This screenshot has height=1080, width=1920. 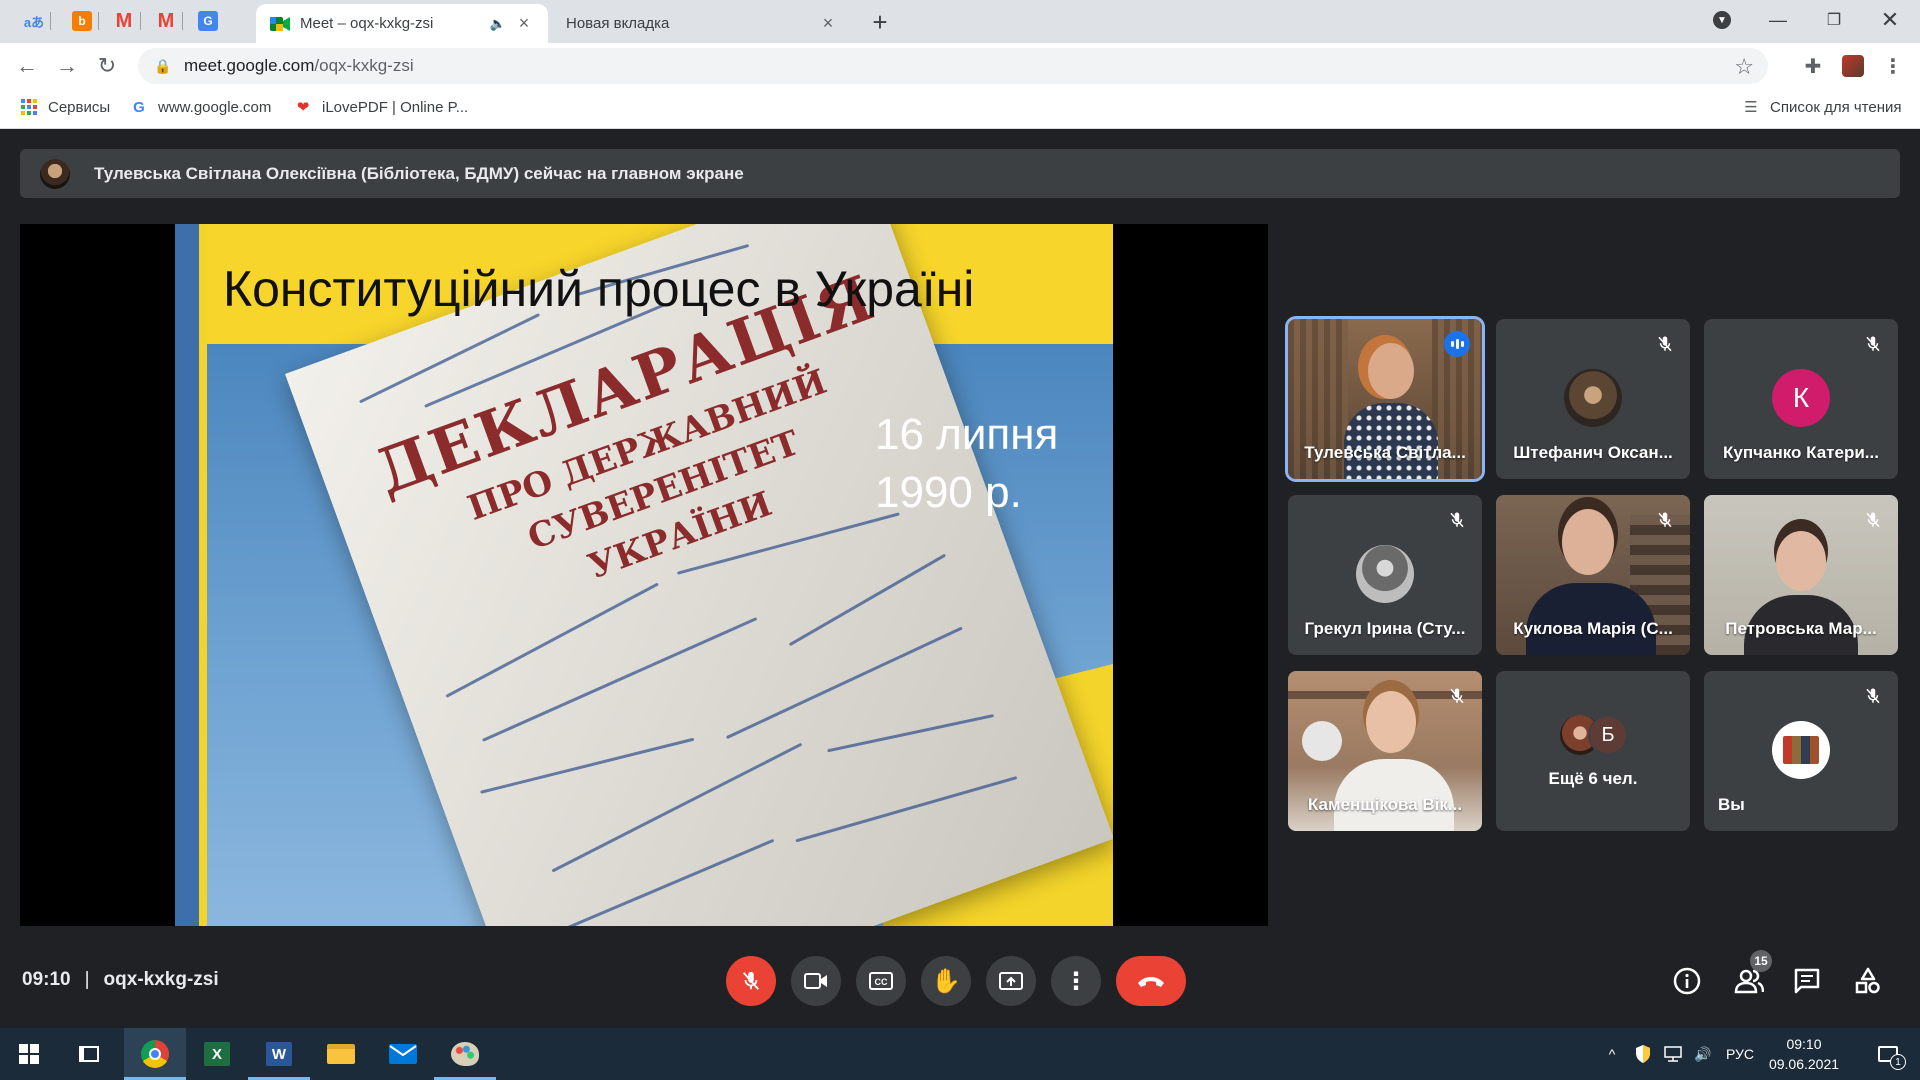 What do you see at coordinates (1807, 981) in the screenshot?
I see `chat-button` at bounding box center [1807, 981].